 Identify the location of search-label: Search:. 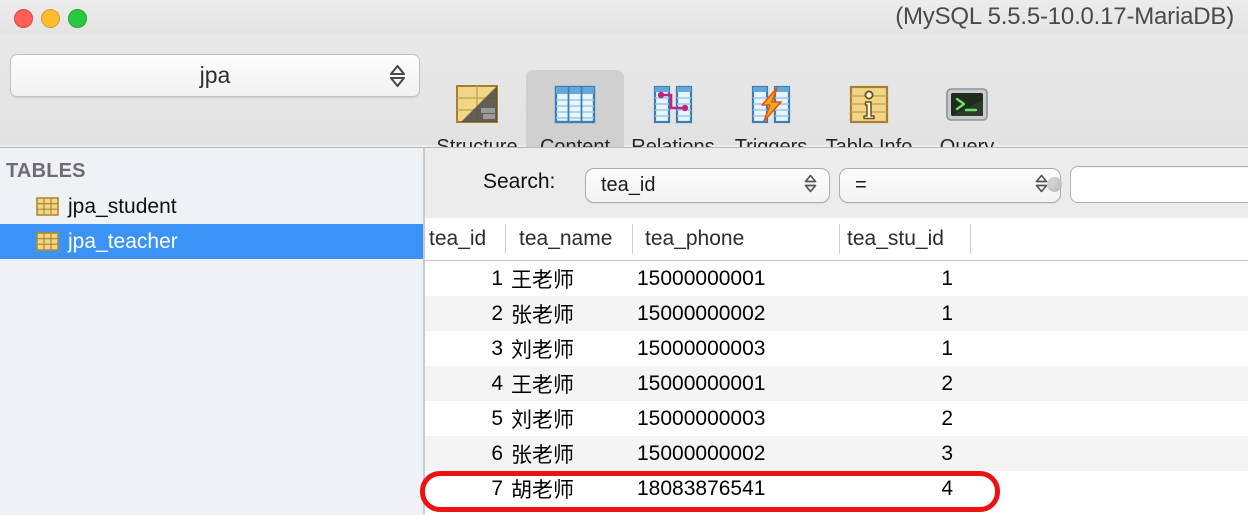
(519, 181).